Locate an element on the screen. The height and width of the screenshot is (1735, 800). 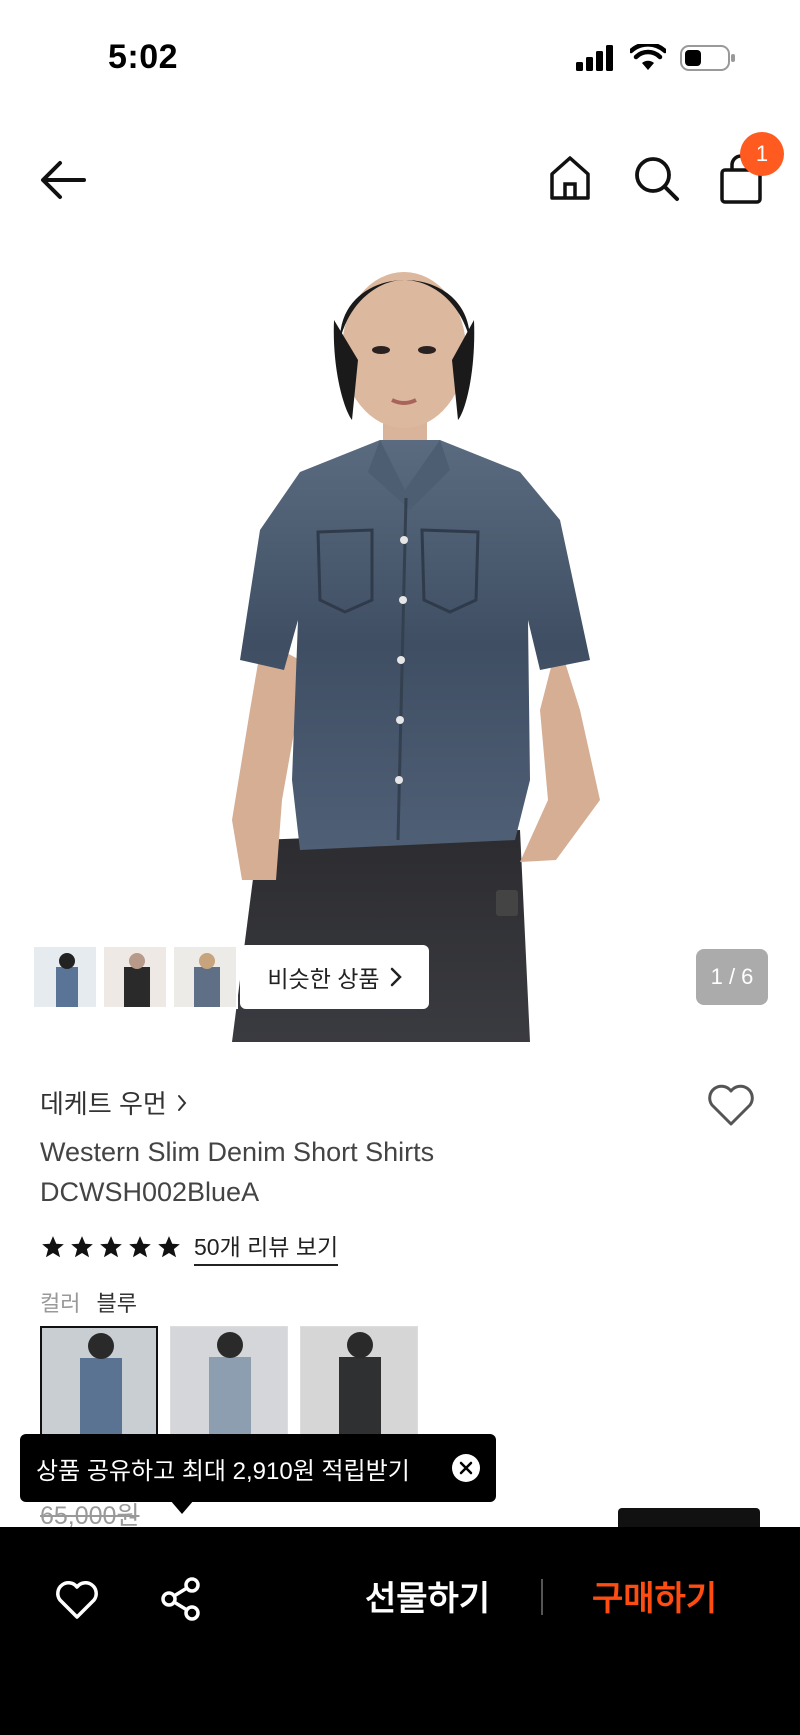
toast-pointer is located at coordinates (182, 1507).